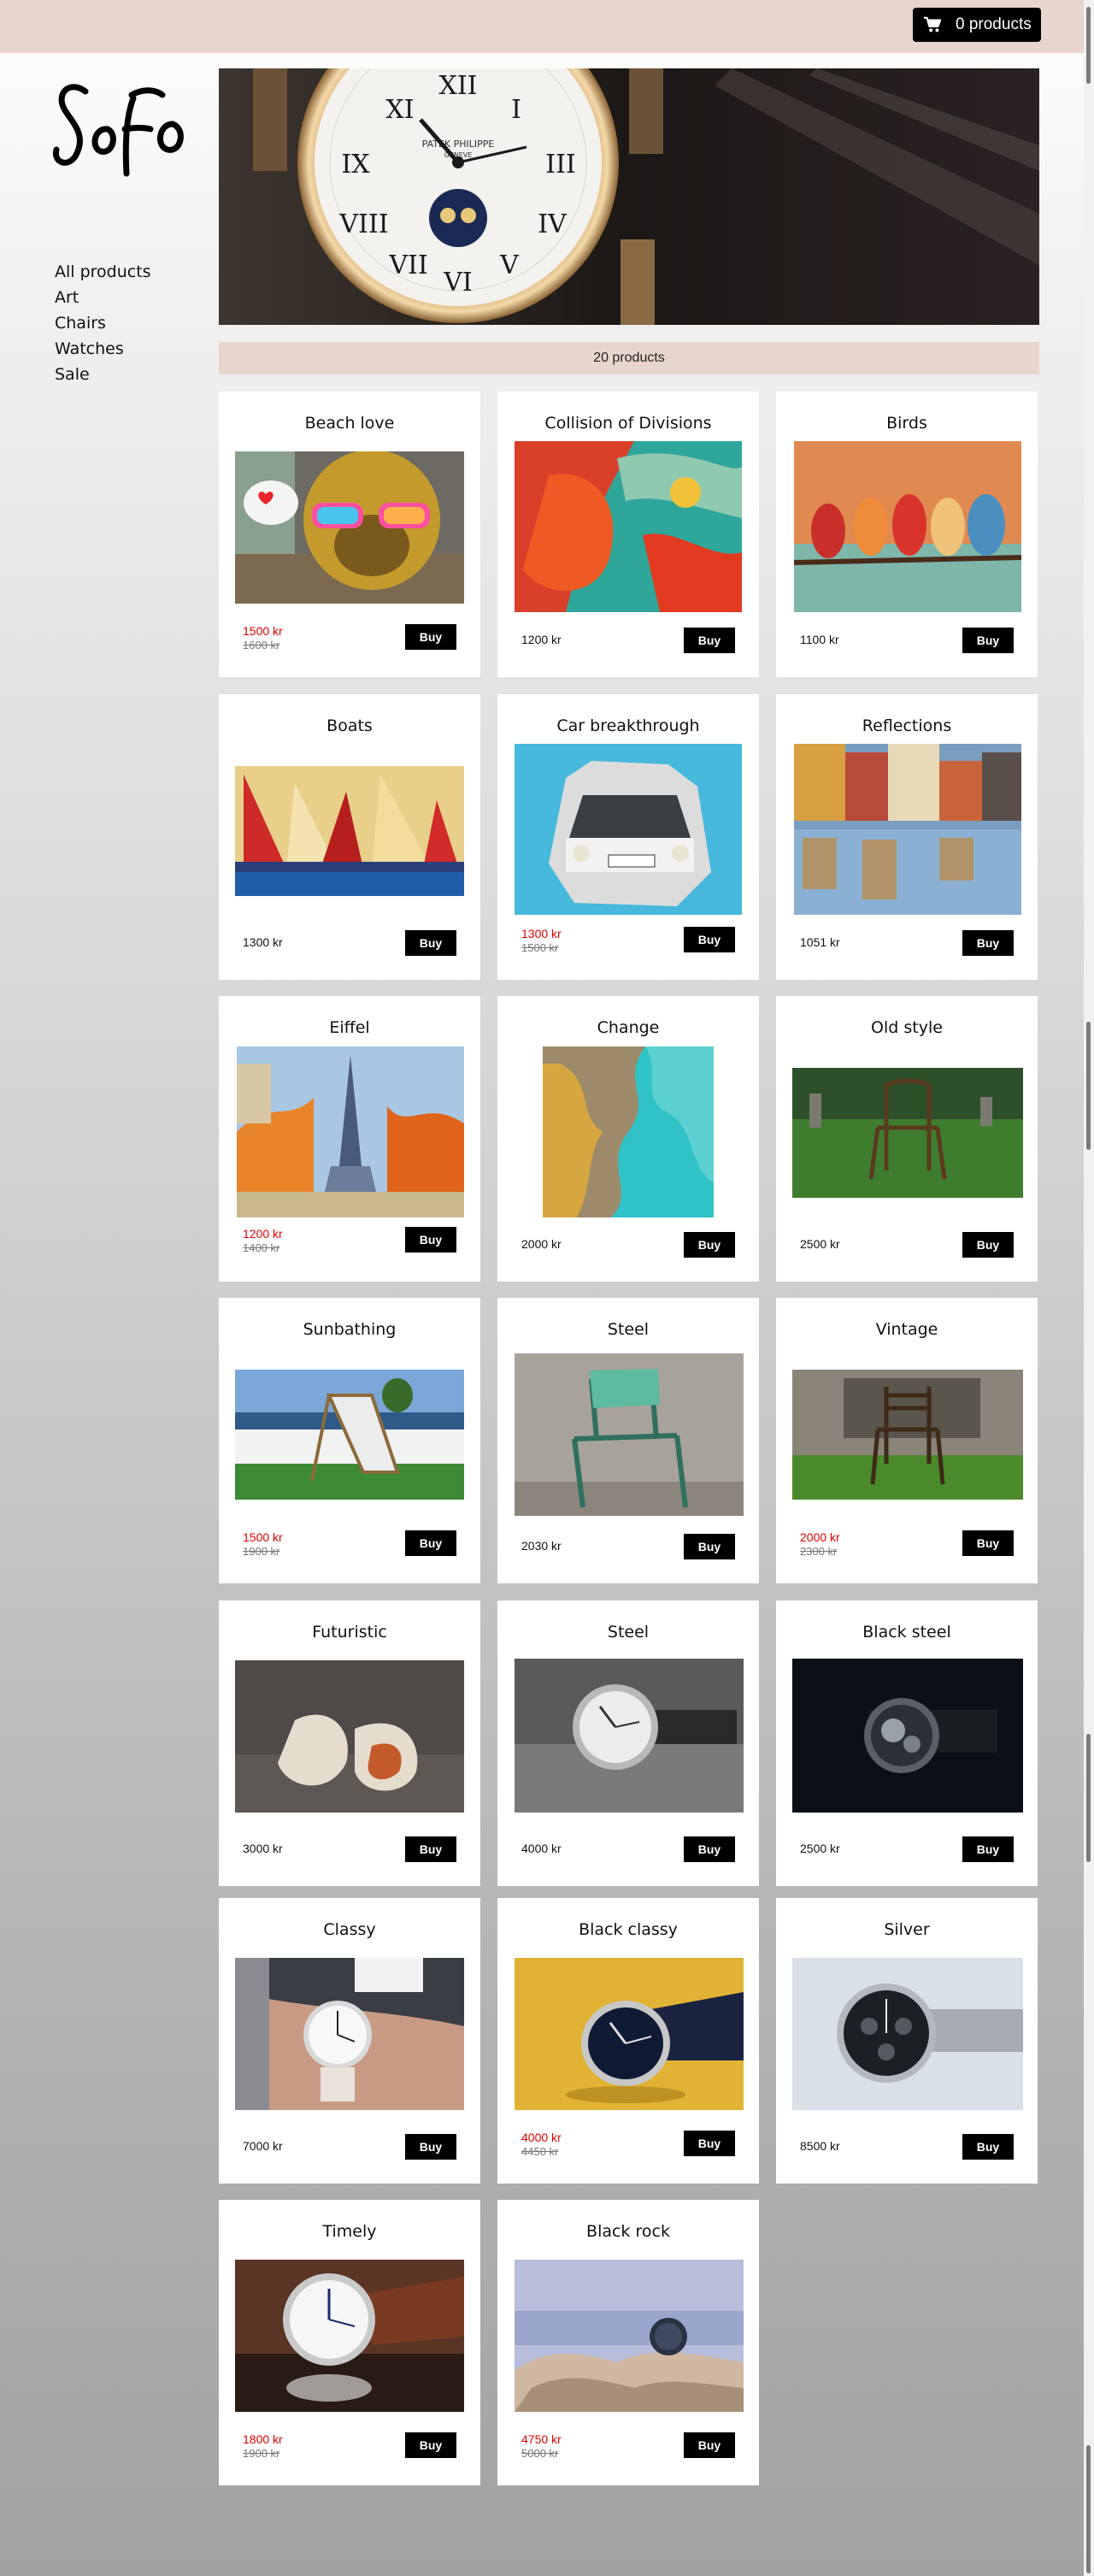 The height and width of the screenshot is (2576, 1094). I want to click on product-price: 1100 kr, so click(820, 639).